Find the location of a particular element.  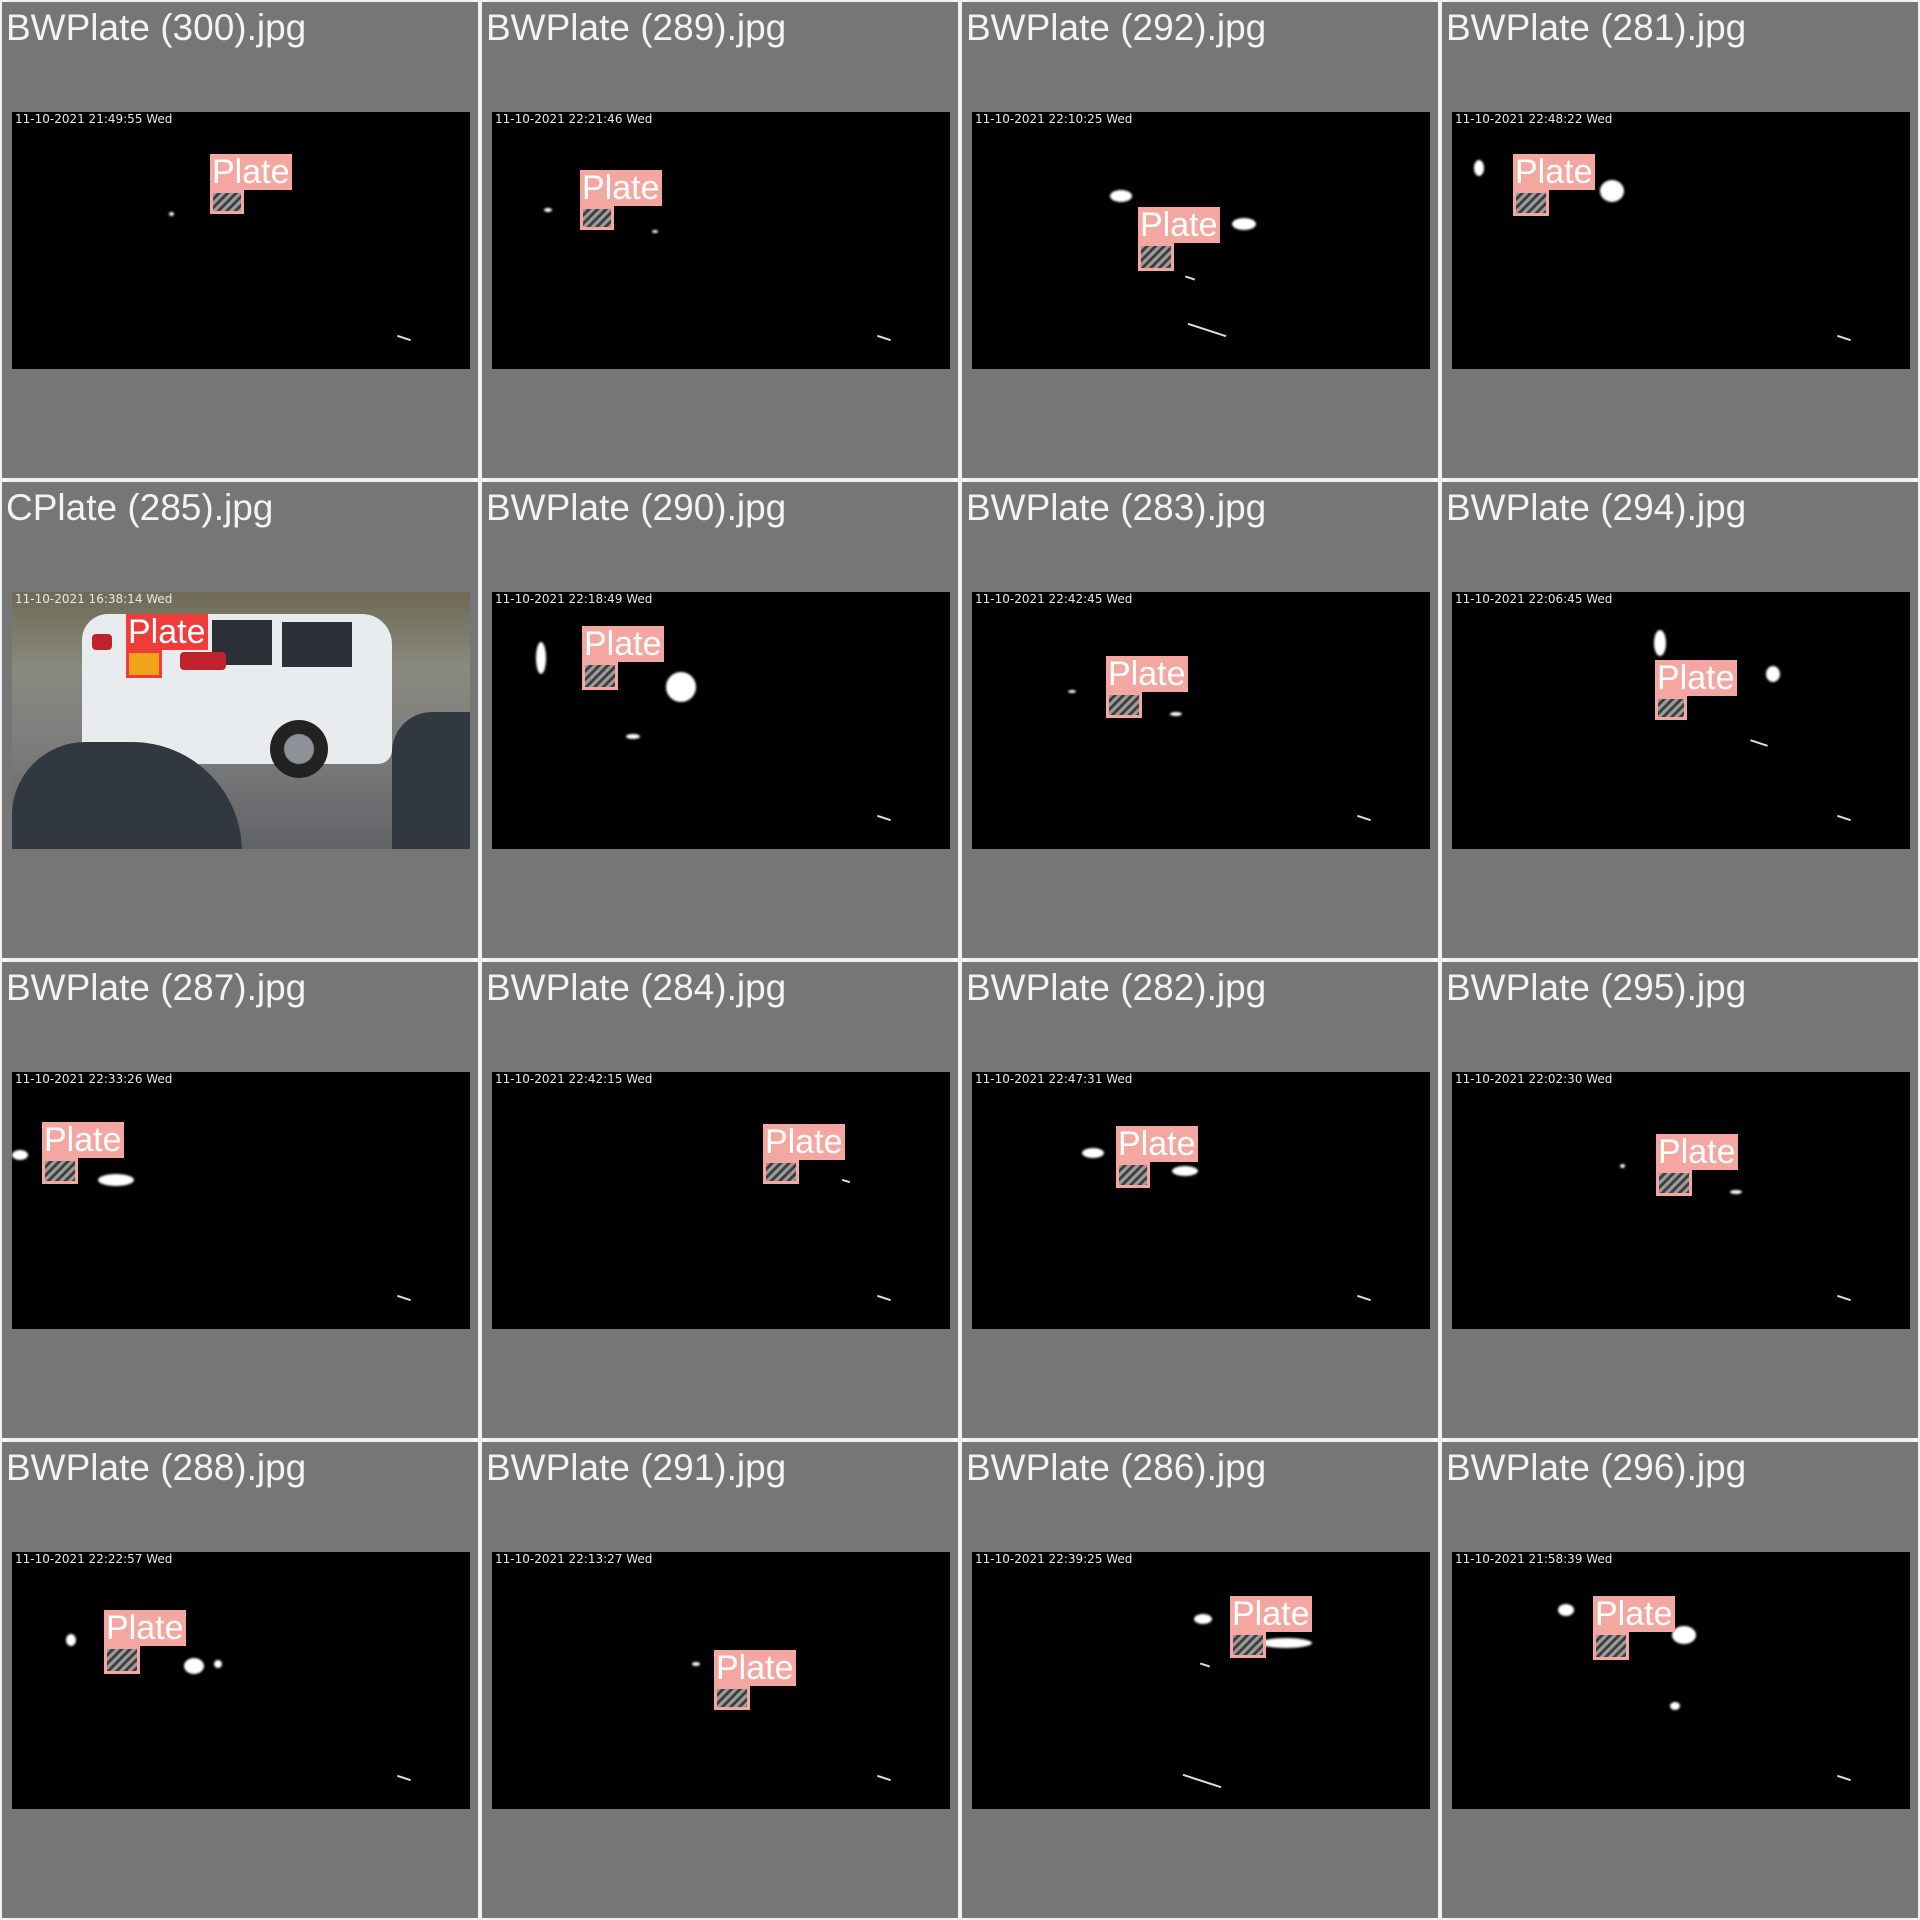

tile-filename: BWPlate (284).jpg is located at coordinates (636, 987).